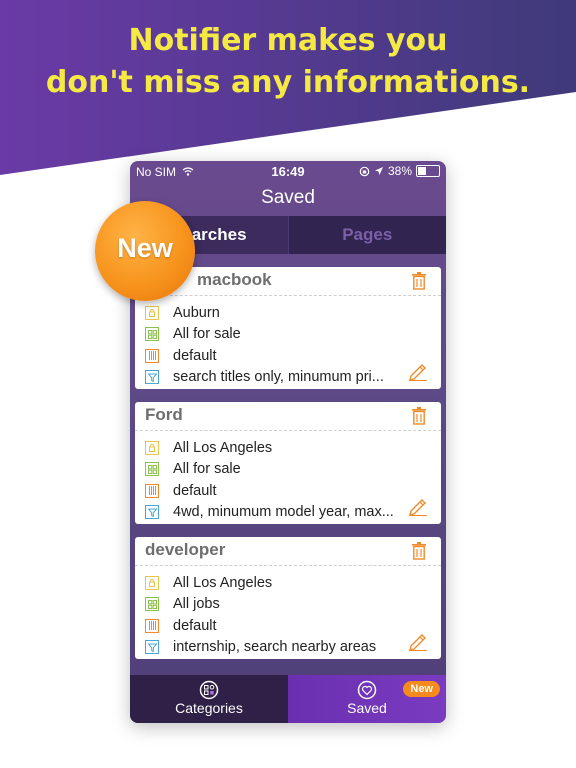 This screenshot has height=768, width=576. What do you see at coordinates (364, 171) in the screenshot?
I see `orientation-lock-icon` at bounding box center [364, 171].